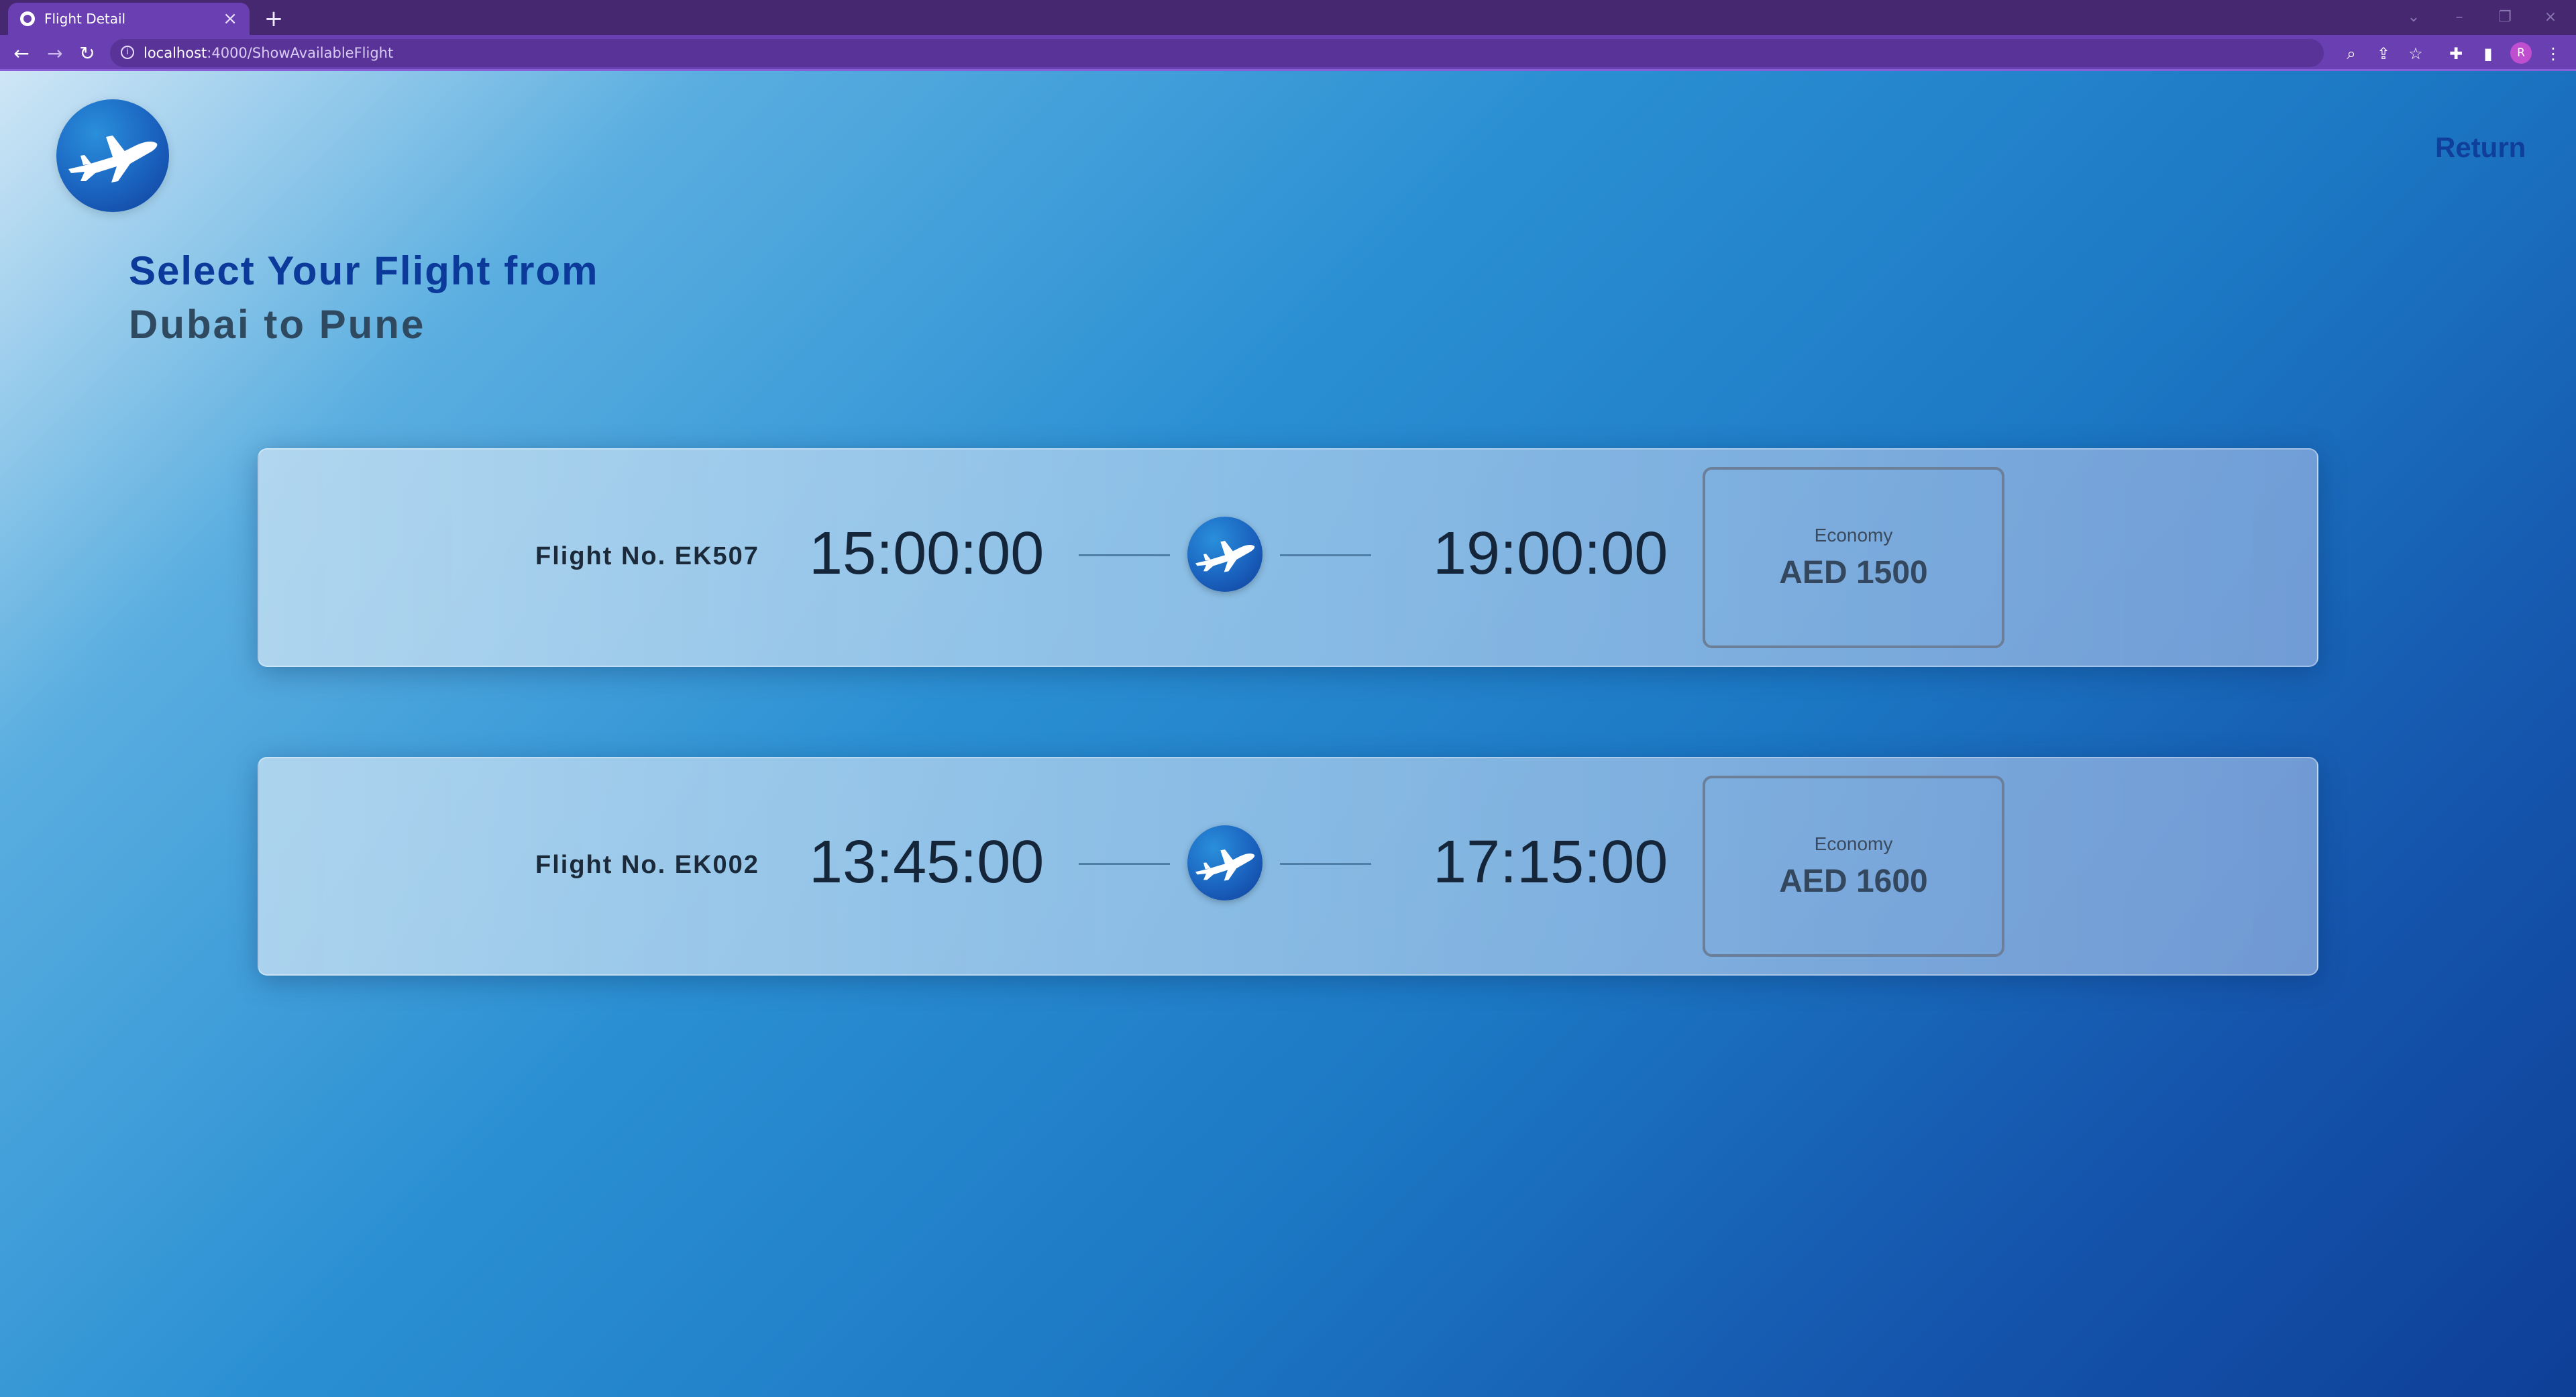 This screenshot has width=2576, height=1397. Describe the element at coordinates (364, 270) in the screenshot. I see `page-title-line1: Select Your Flight from` at that location.